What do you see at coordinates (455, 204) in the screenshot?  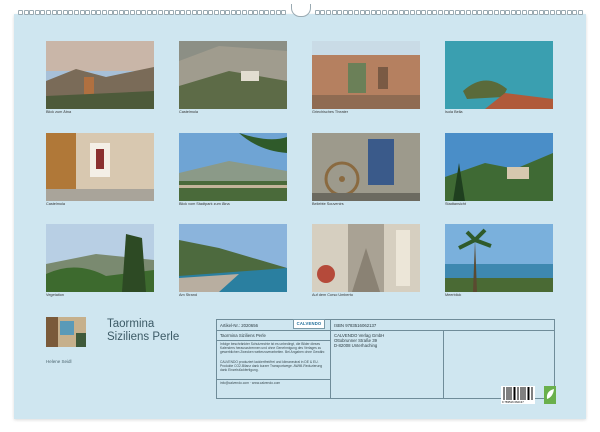 I see `caption-8: Stadtansicht` at bounding box center [455, 204].